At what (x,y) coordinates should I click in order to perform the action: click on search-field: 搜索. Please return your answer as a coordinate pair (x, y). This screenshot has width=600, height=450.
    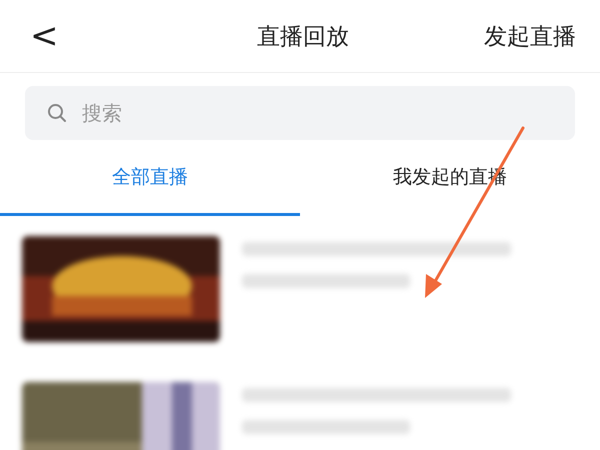
    Looking at the image, I should click on (300, 113).